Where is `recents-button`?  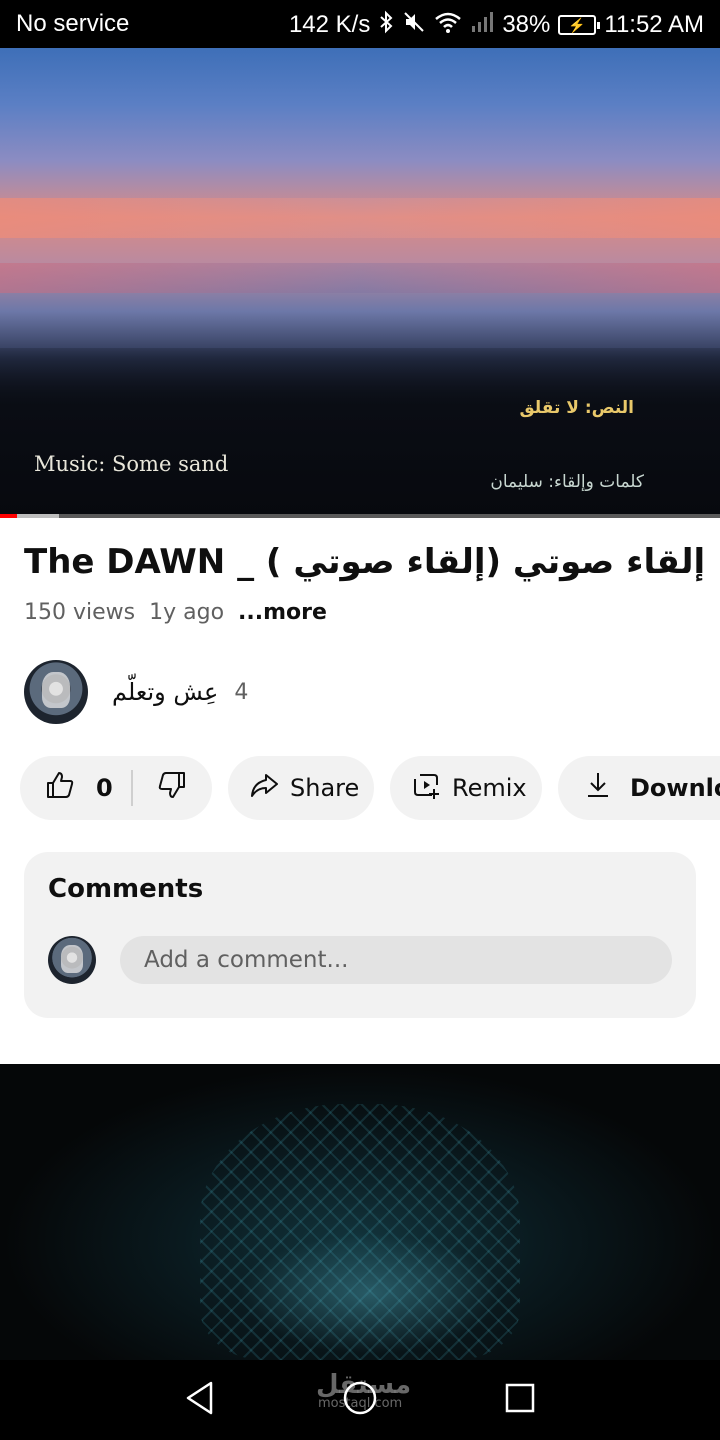 recents-button is located at coordinates (520, 1400).